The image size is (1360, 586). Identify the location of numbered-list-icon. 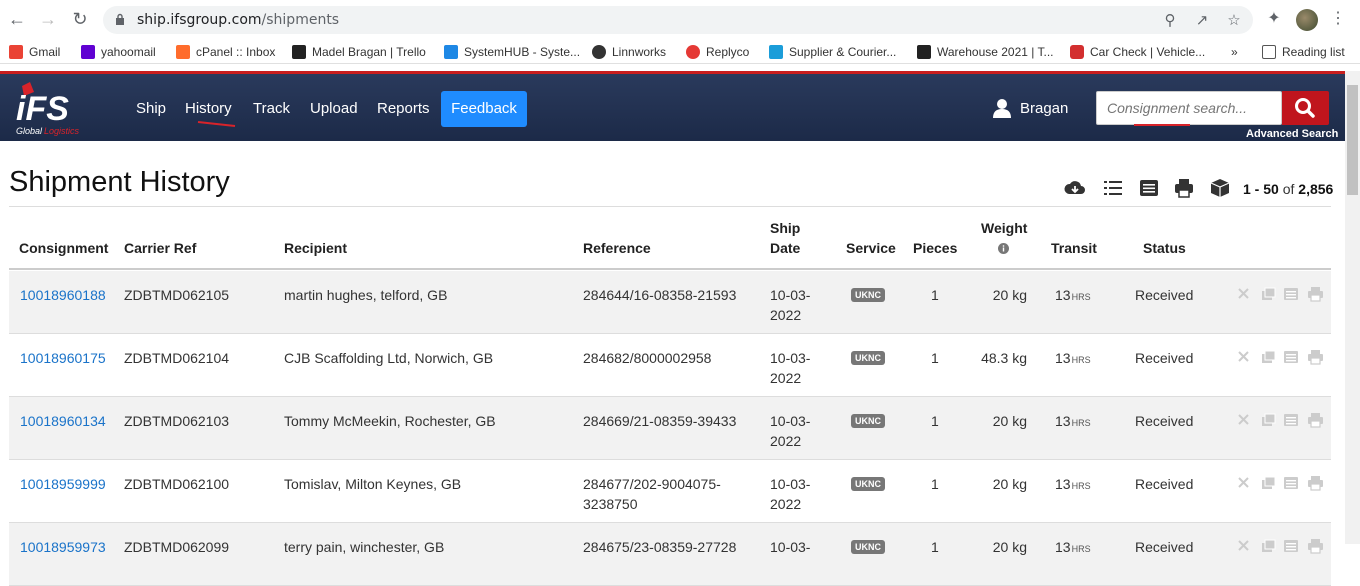
(1113, 188).